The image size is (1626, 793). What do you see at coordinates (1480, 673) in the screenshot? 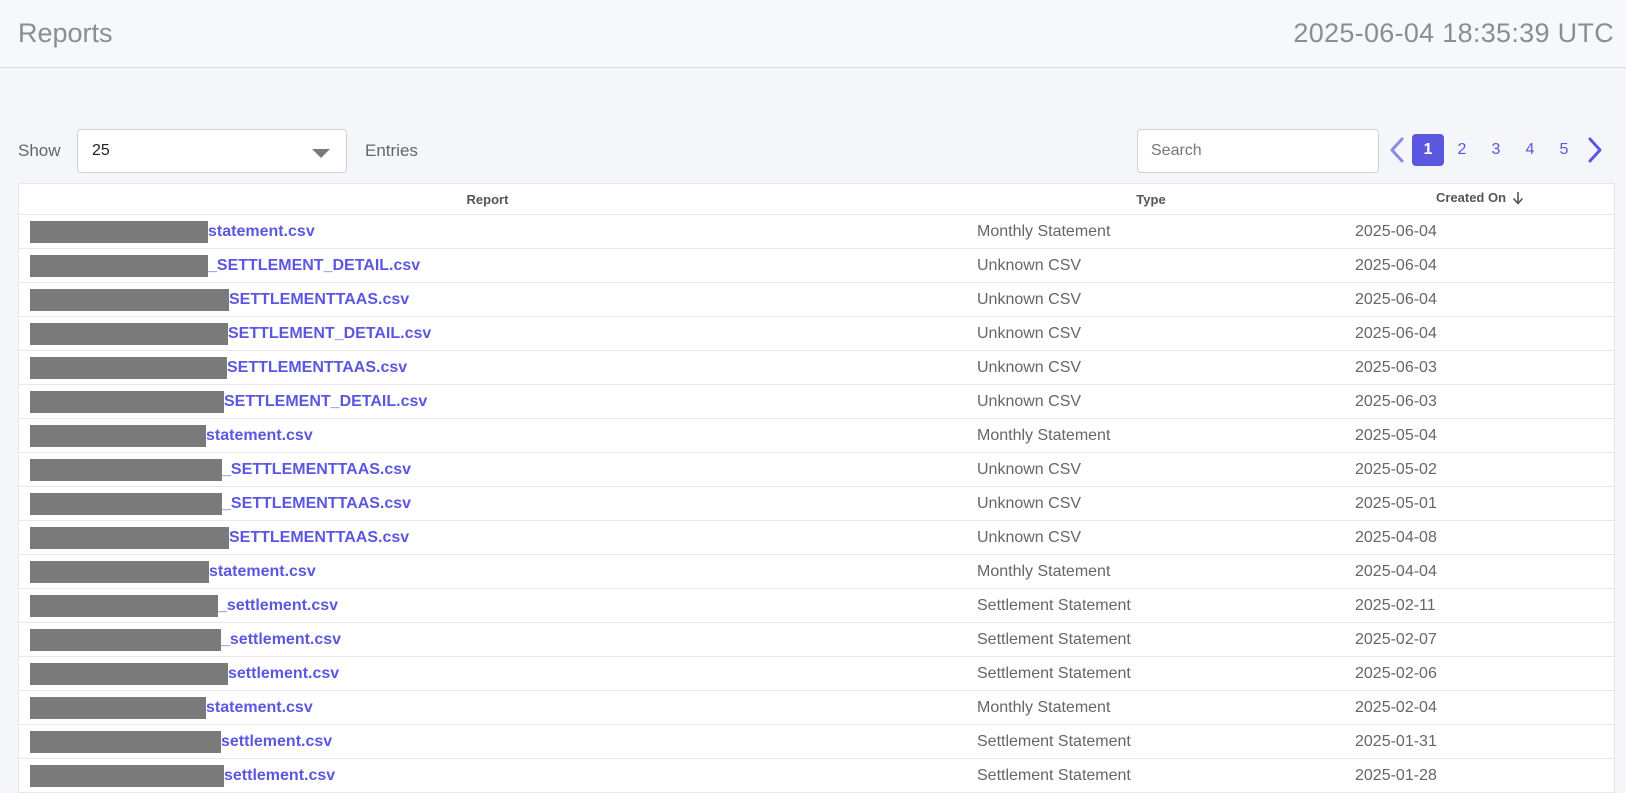
I see `created-on-cell: 2025-02-06` at bounding box center [1480, 673].